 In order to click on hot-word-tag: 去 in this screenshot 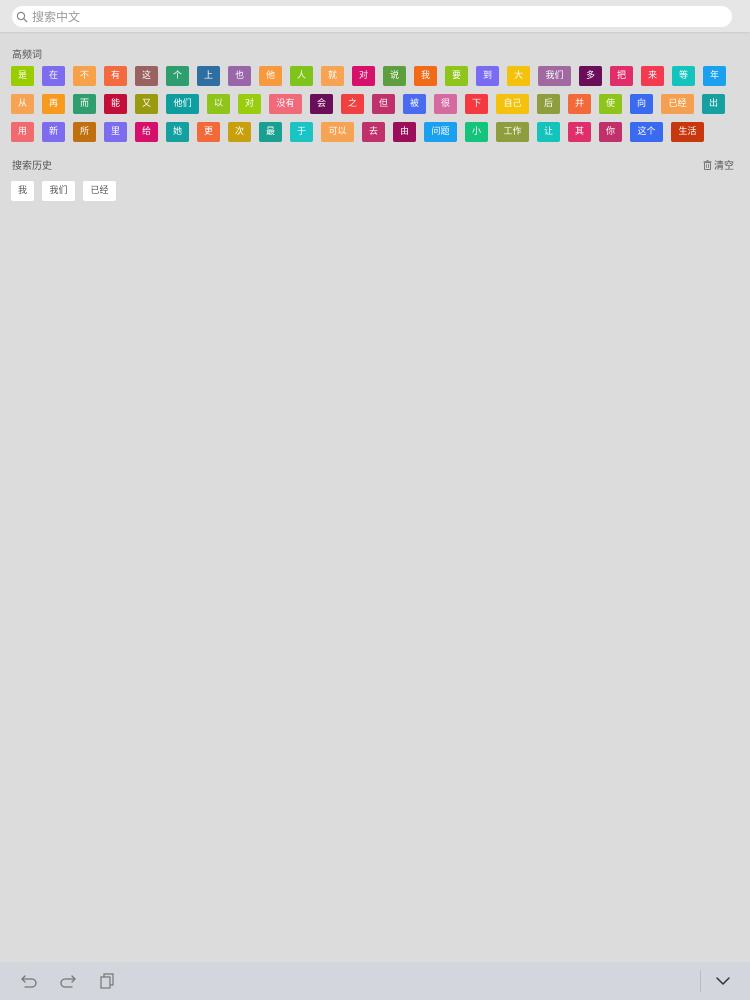, I will do `click(373, 132)`.